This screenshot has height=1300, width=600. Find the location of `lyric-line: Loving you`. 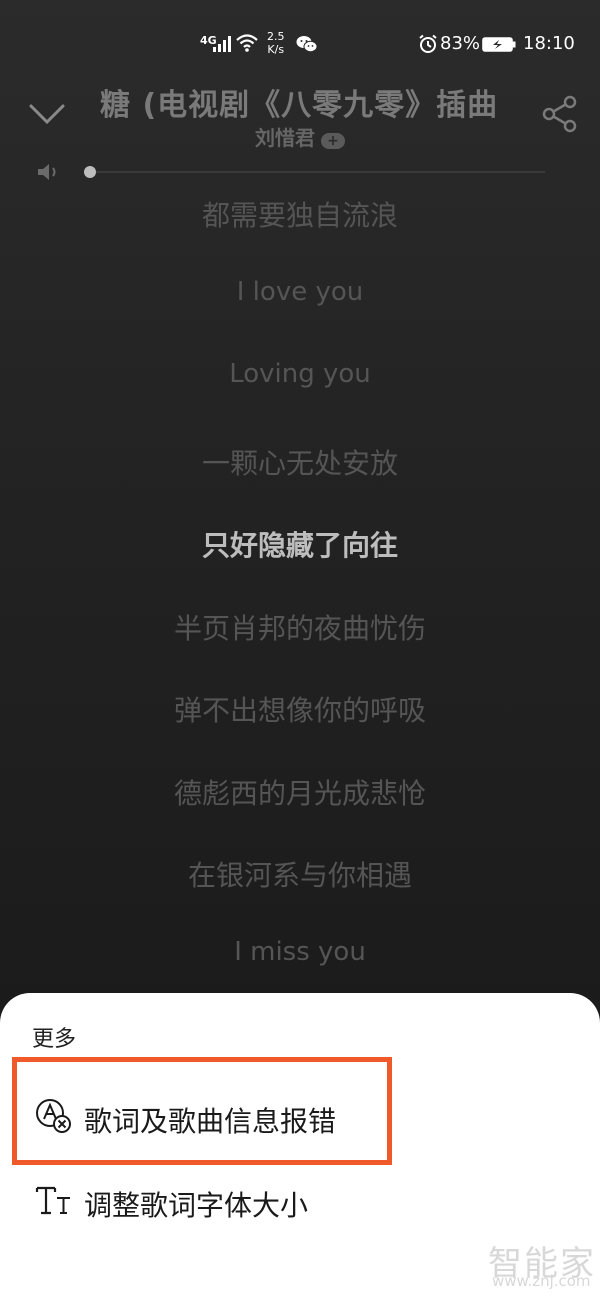

lyric-line: Loving you is located at coordinates (300, 374).